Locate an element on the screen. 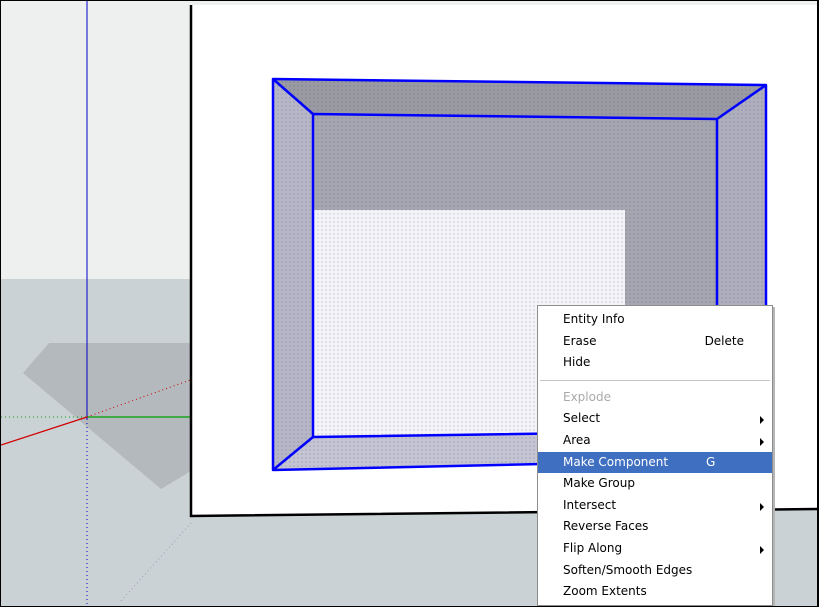  menu-item-shortcut: Delete is located at coordinates (724, 340).